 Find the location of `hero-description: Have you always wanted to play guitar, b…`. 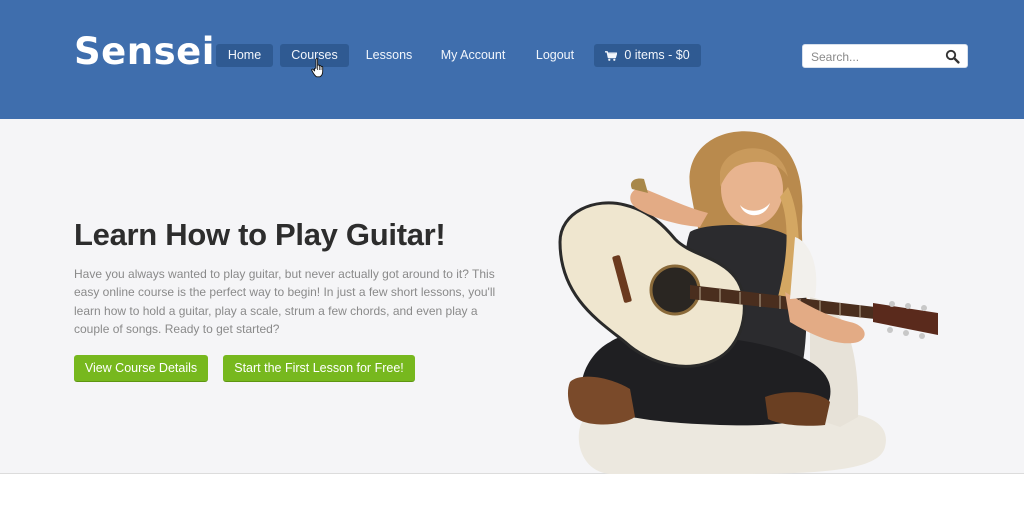

hero-description: Have you always wanted to play guitar, b… is located at coordinates (285, 301).